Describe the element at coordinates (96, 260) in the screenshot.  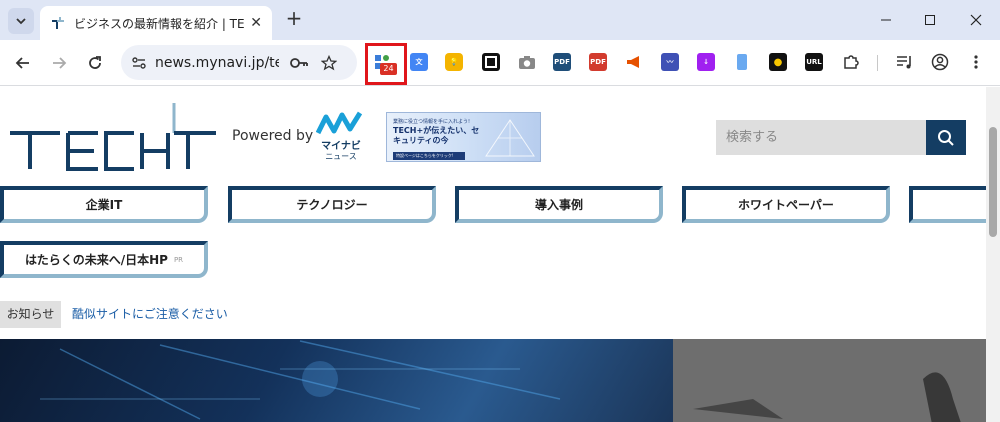
I see `nav-tab-hp-label: はたらくの未来へ/日本HP` at that location.